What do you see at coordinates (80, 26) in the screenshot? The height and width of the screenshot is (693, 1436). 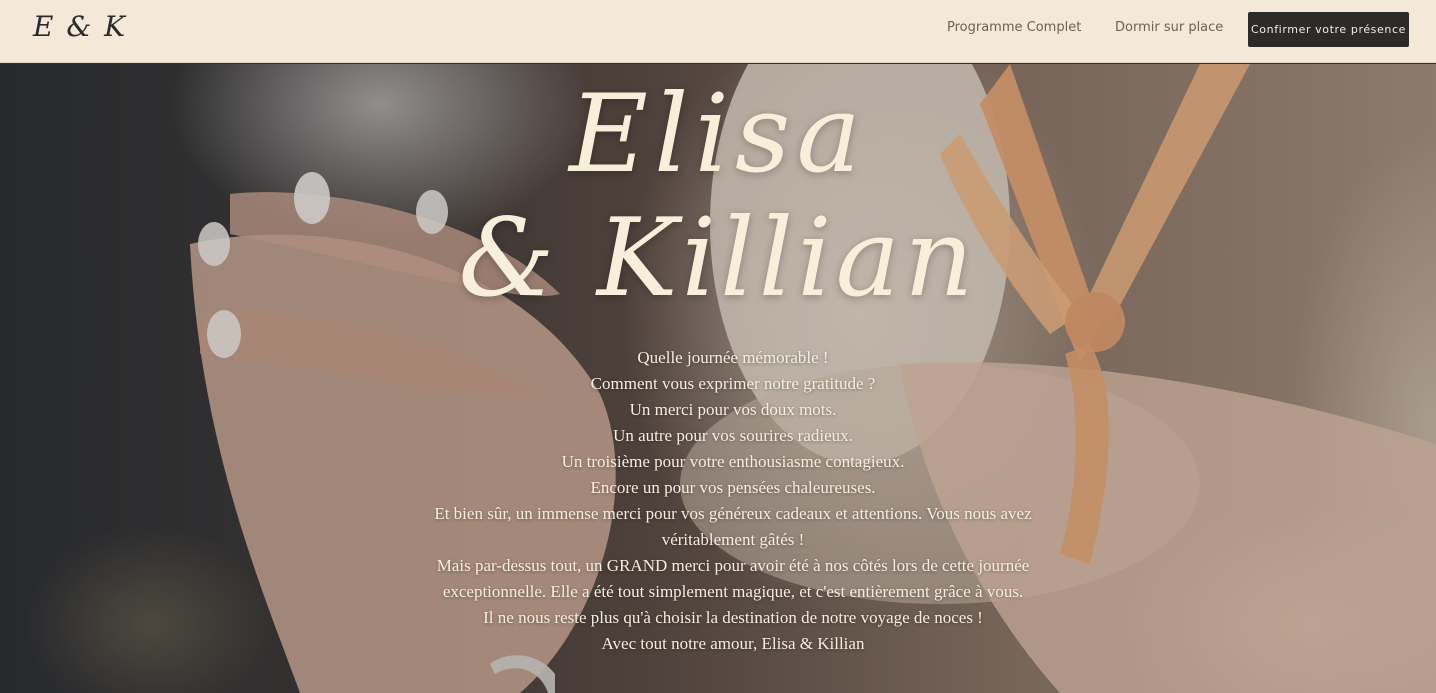 I see `site-logo: E & K` at bounding box center [80, 26].